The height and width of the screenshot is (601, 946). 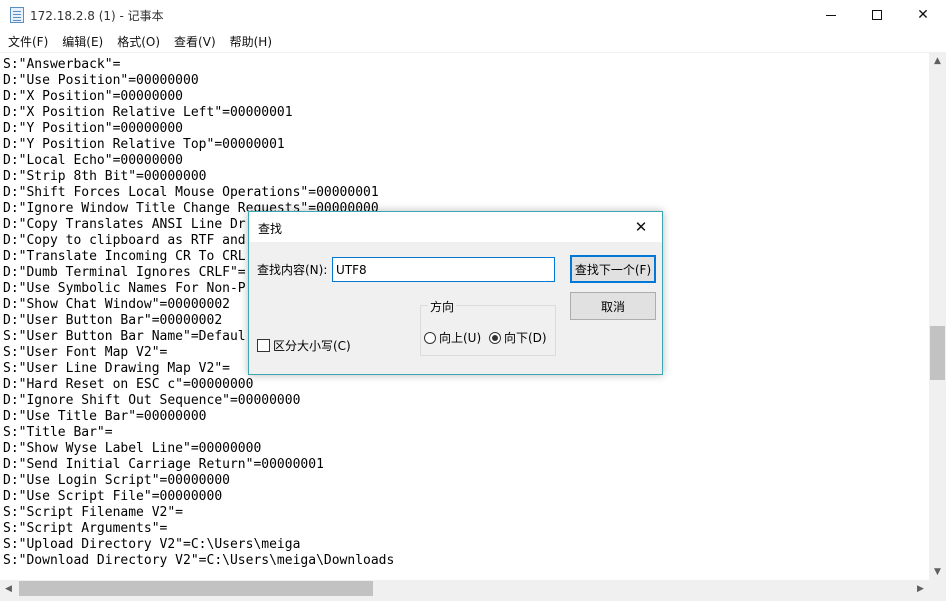 I want to click on match-case-label: 区分大小写(C), so click(x=312, y=346).